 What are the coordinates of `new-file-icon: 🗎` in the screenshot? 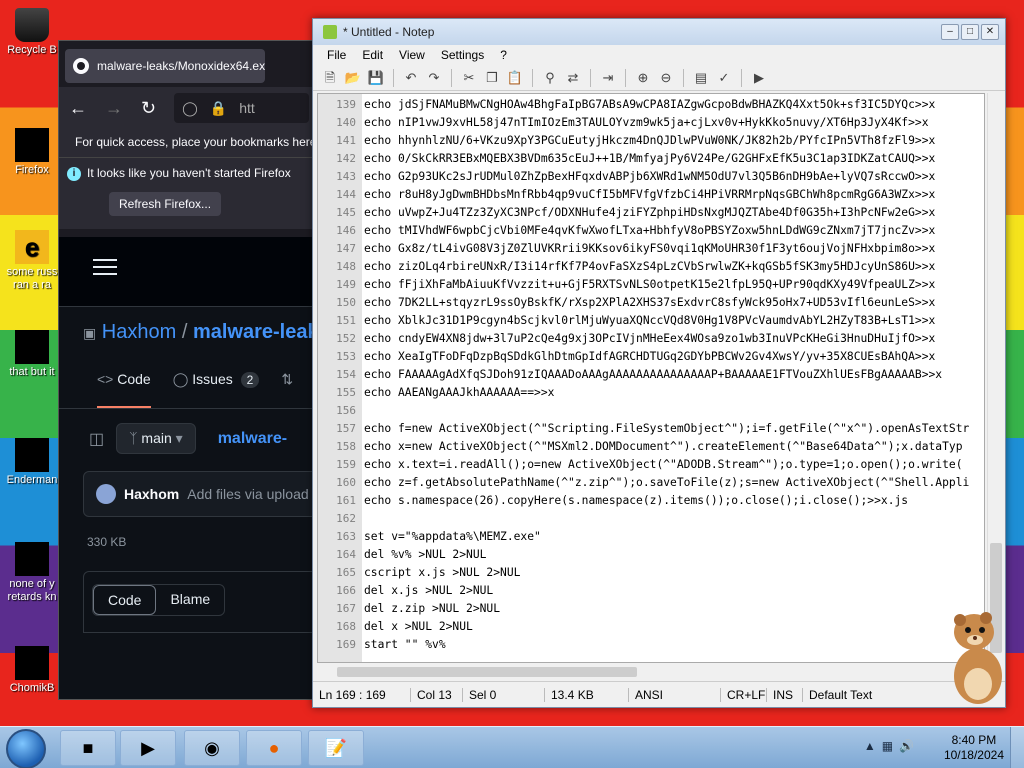 It's located at (330, 78).